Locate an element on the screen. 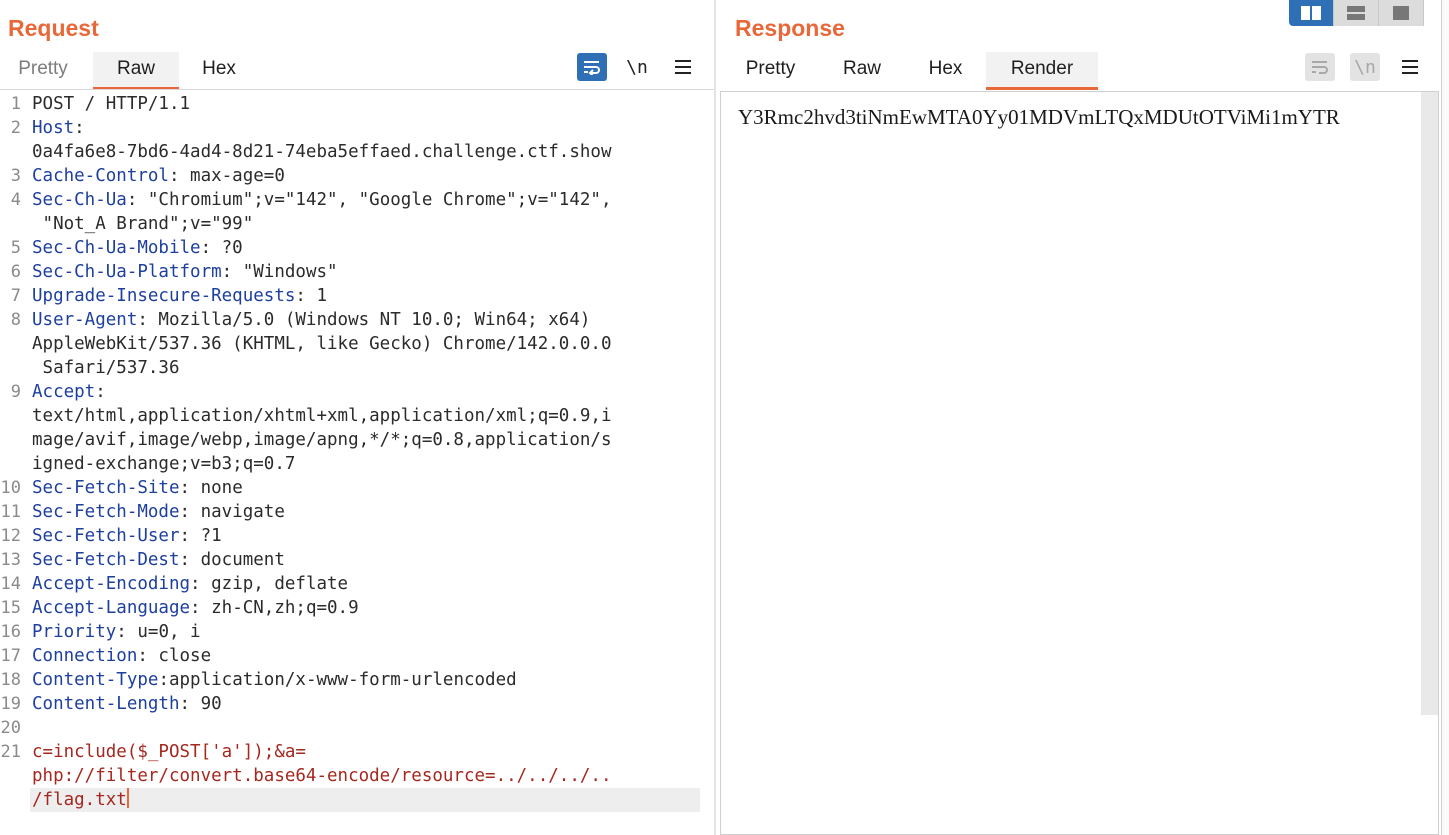  editor-line: 10 Sec-Fetch-Site: none is located at coordinates (350, 488).